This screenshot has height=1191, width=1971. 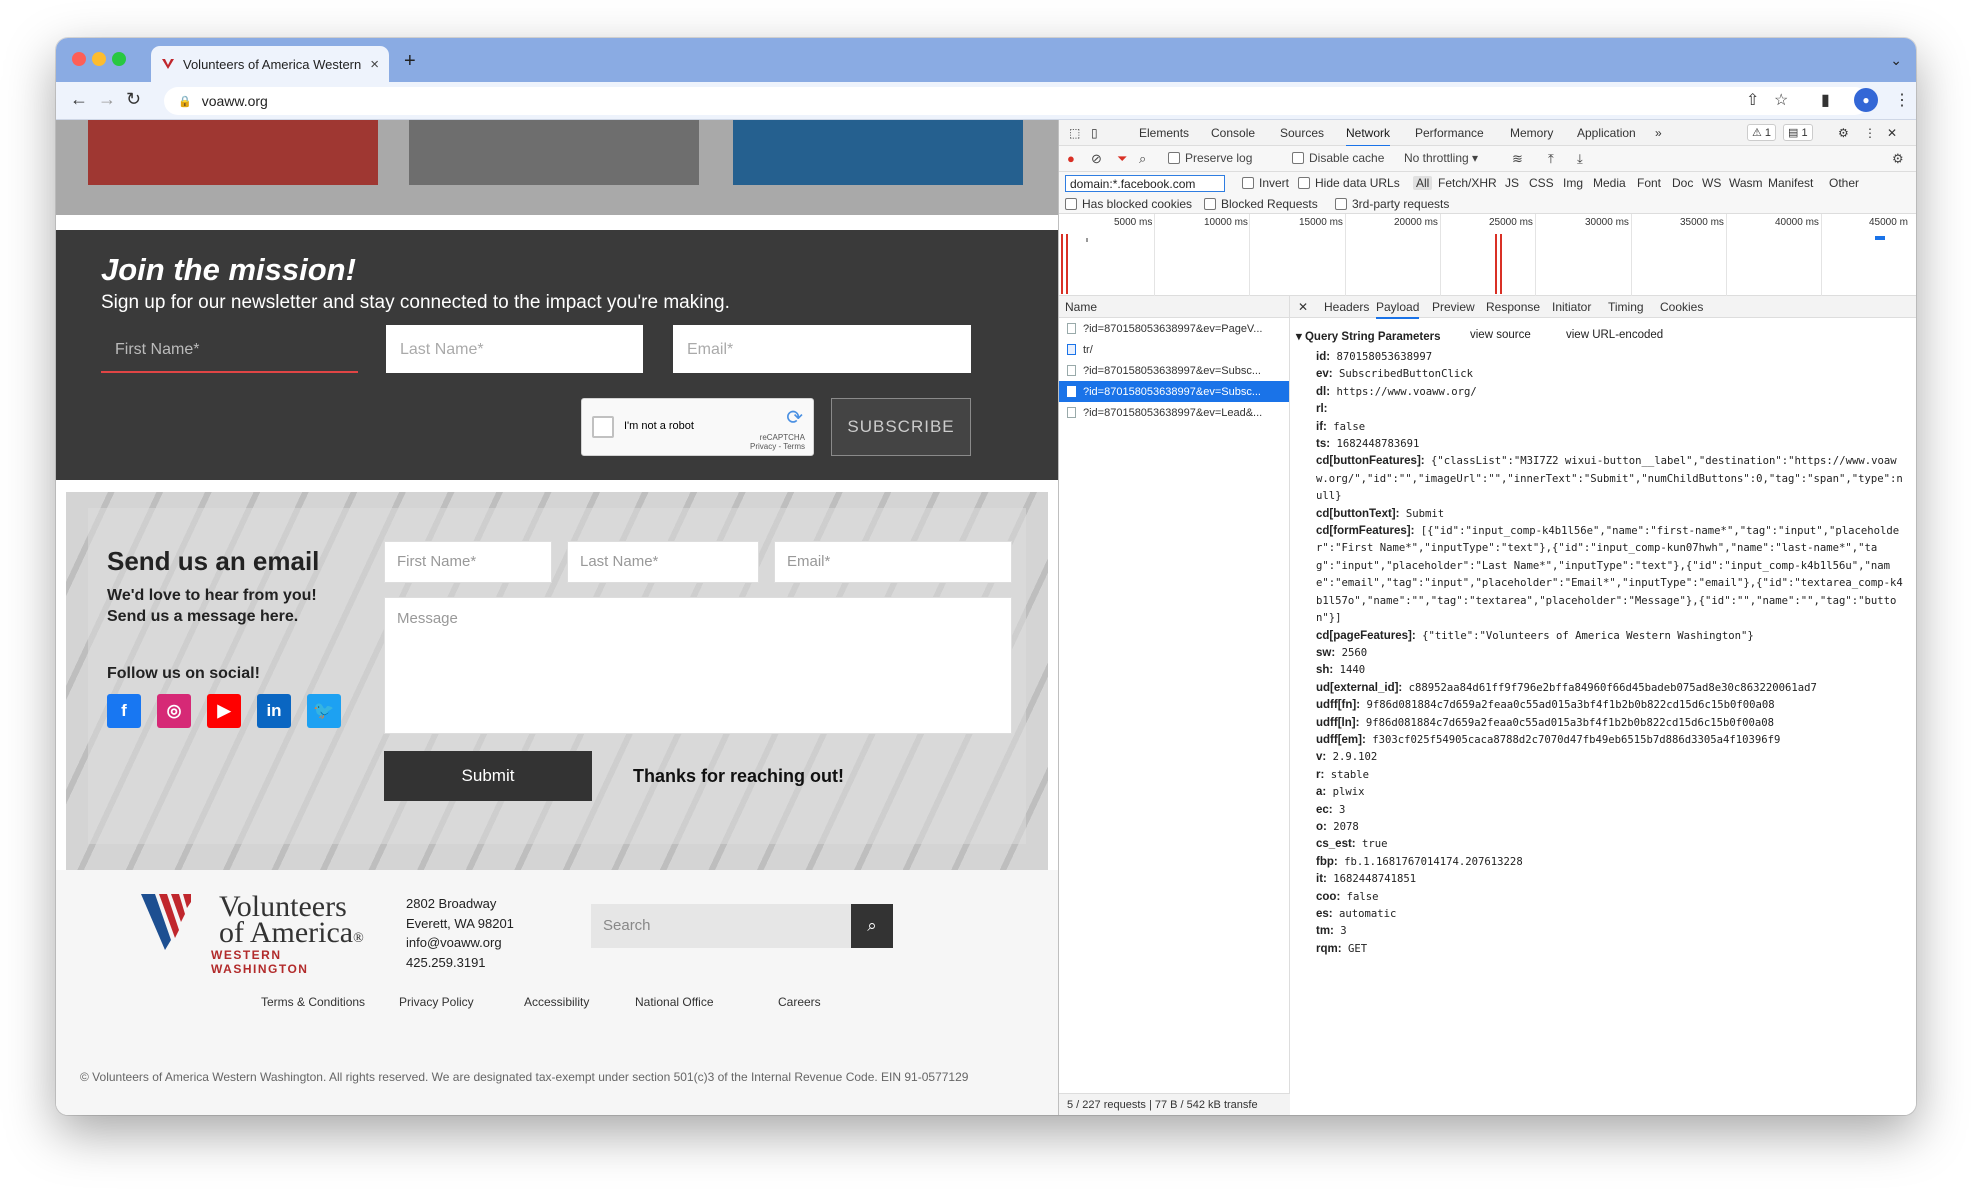 What do you see at coordinates (777, 446) in the screenshot?
I see `recaptcha-links: Privacy - Terms` at bounding box center [777, 446].